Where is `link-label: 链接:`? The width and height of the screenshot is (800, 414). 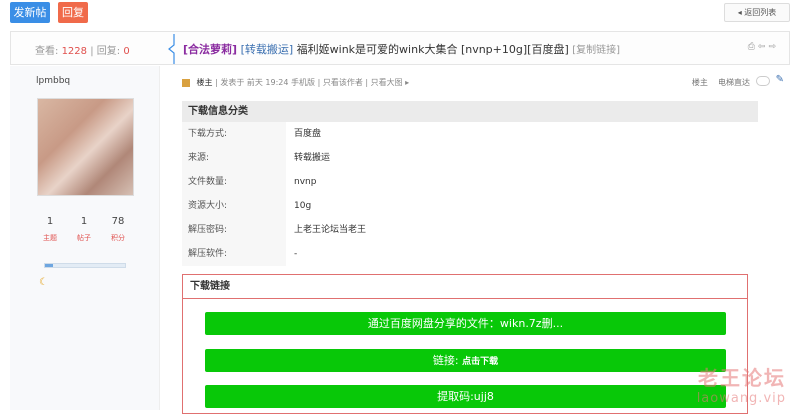
link-label: 链接: is located at coordinates (445, 360).